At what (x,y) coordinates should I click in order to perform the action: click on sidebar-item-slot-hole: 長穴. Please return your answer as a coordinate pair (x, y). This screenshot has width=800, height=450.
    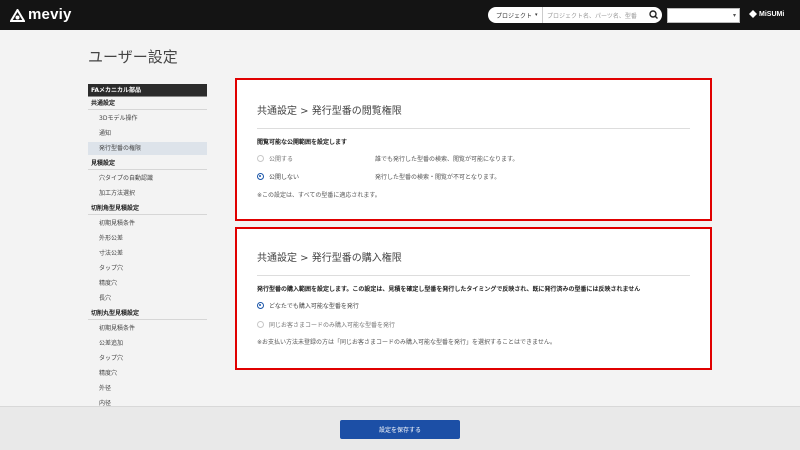
    Looking at the image, I should click on (147, 298).